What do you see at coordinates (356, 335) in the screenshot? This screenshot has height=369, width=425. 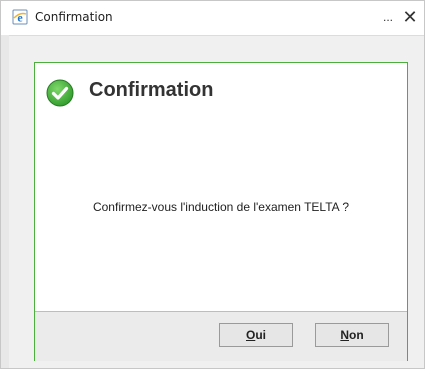 I see `no-label-rest: on` at bounding box center [356, 335].